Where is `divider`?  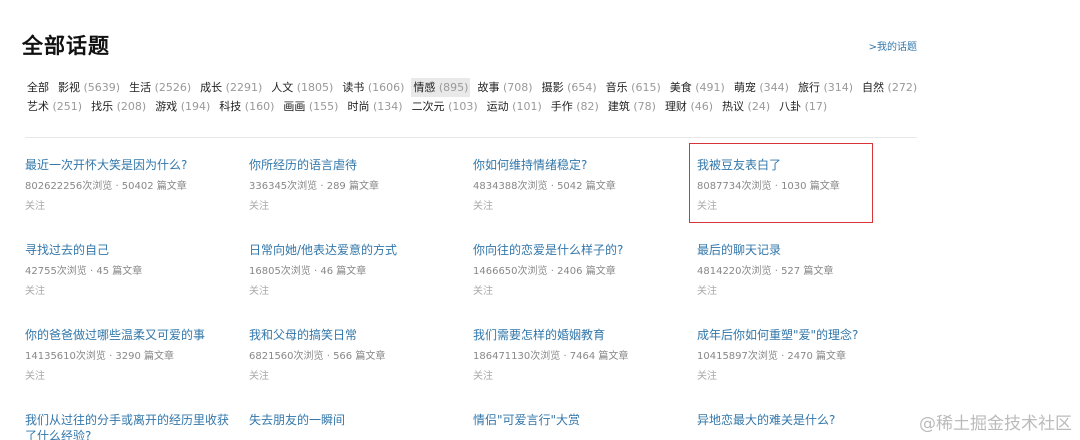 divider is located at coordinates (471, 137).